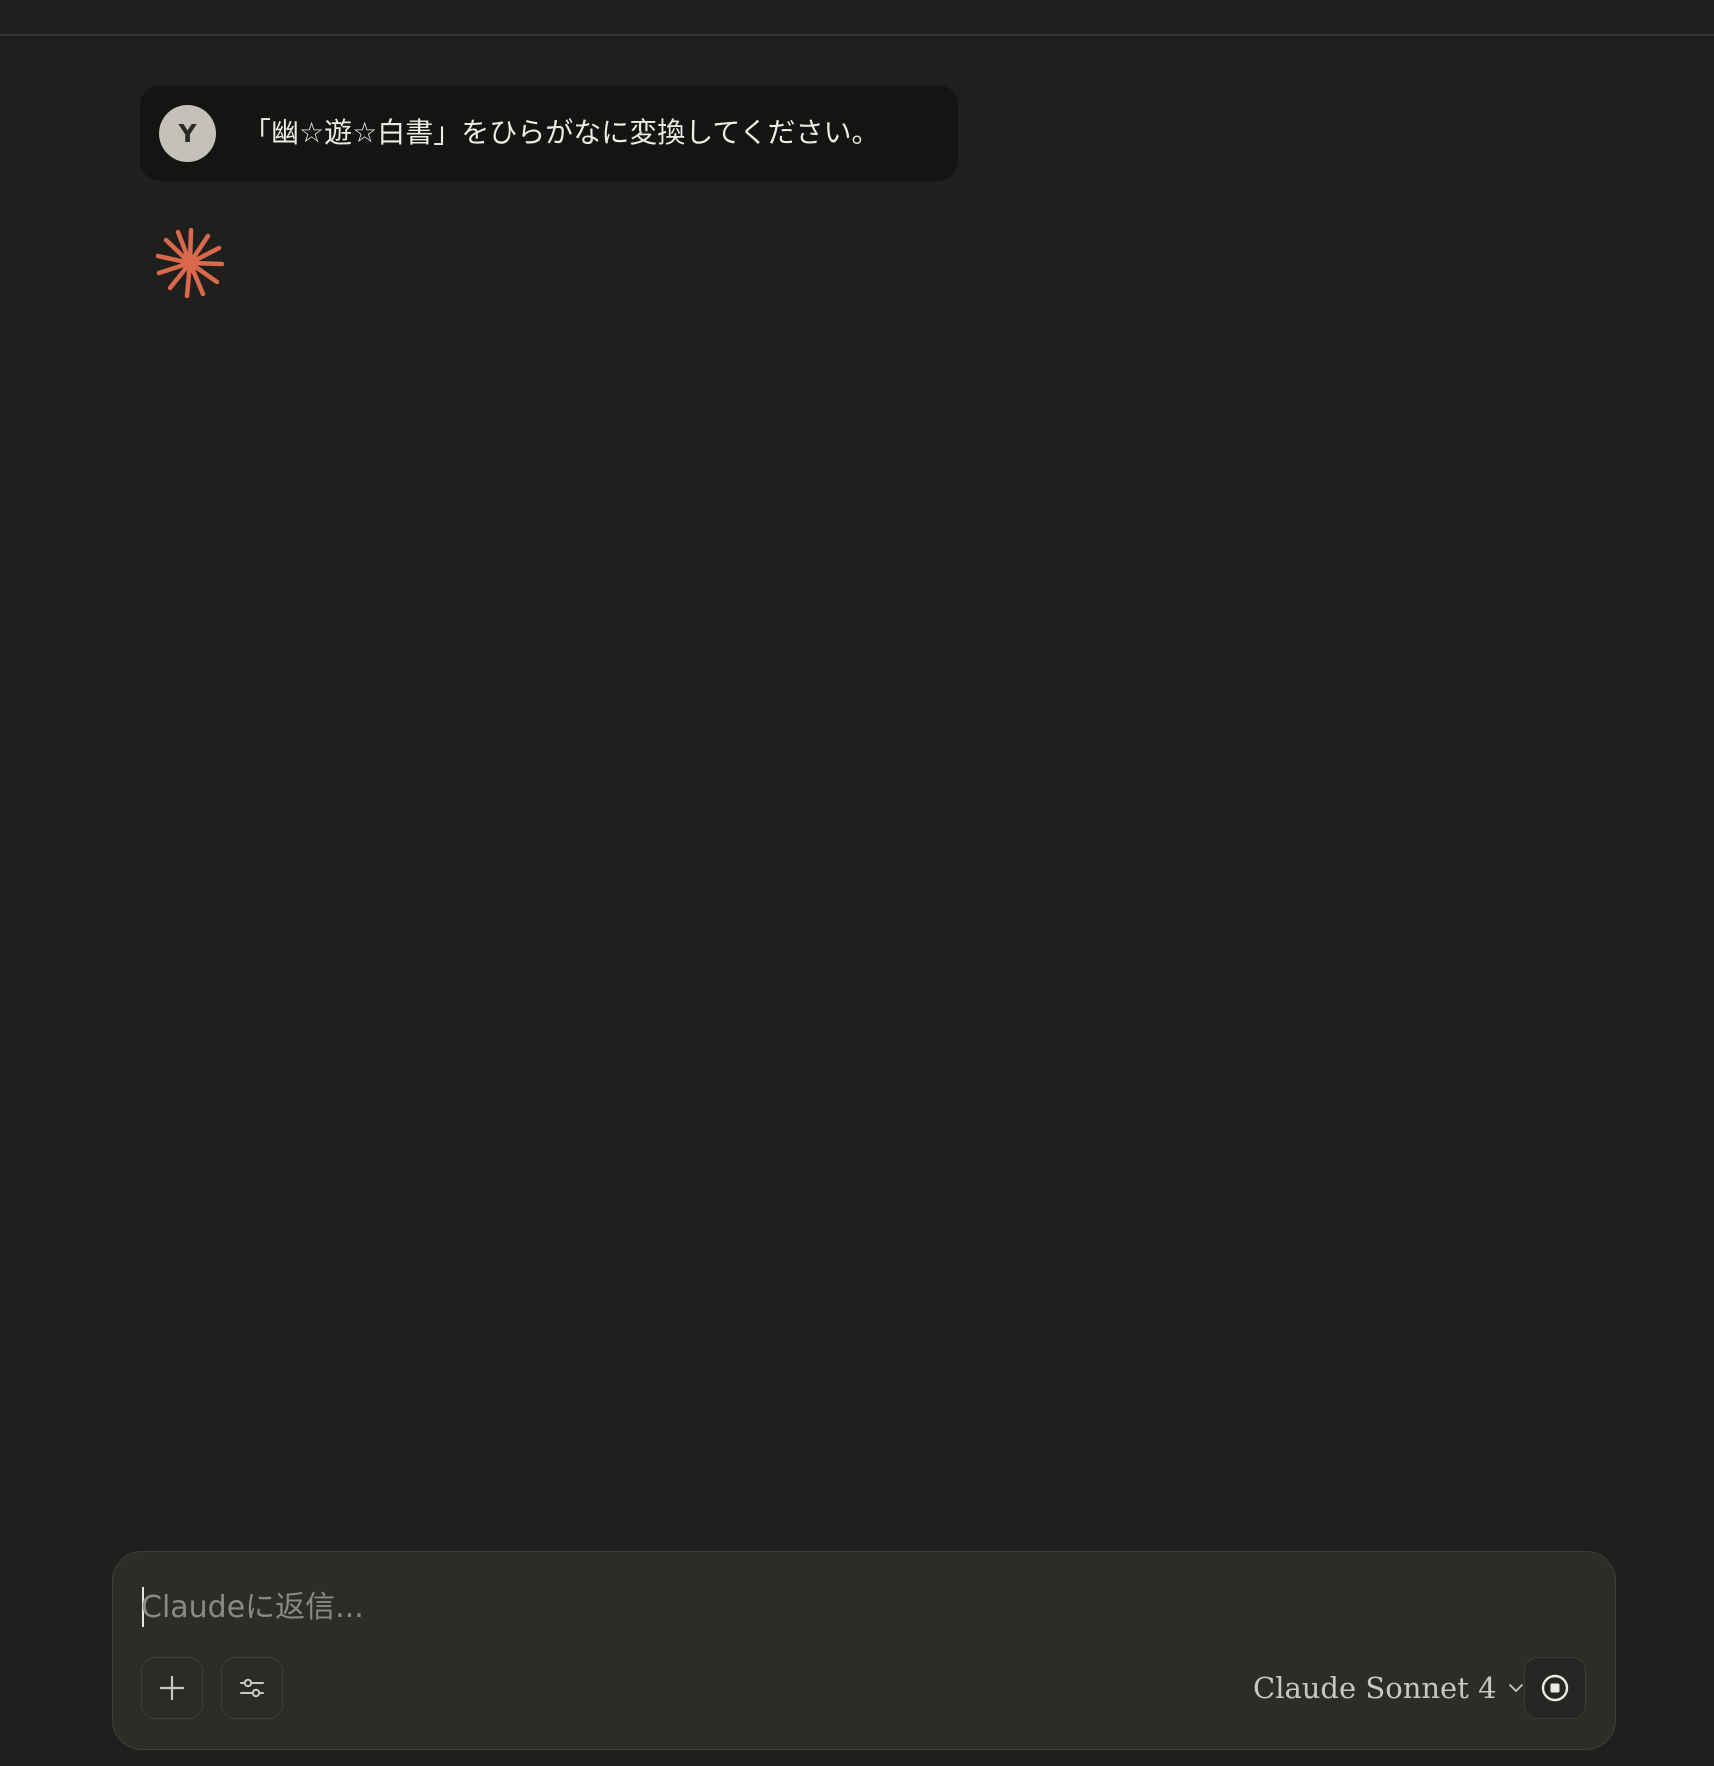 The width and height of the screenshot is (1714, 1766). Describe the element at coordinates (857, 35) in the screenshot. I see `header-divider` at that location.